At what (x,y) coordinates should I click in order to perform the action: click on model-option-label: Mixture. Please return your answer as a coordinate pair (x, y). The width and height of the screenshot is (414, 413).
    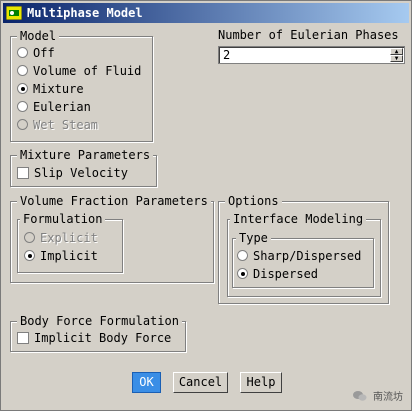
    Looking at the image, I should click on (58, 89).